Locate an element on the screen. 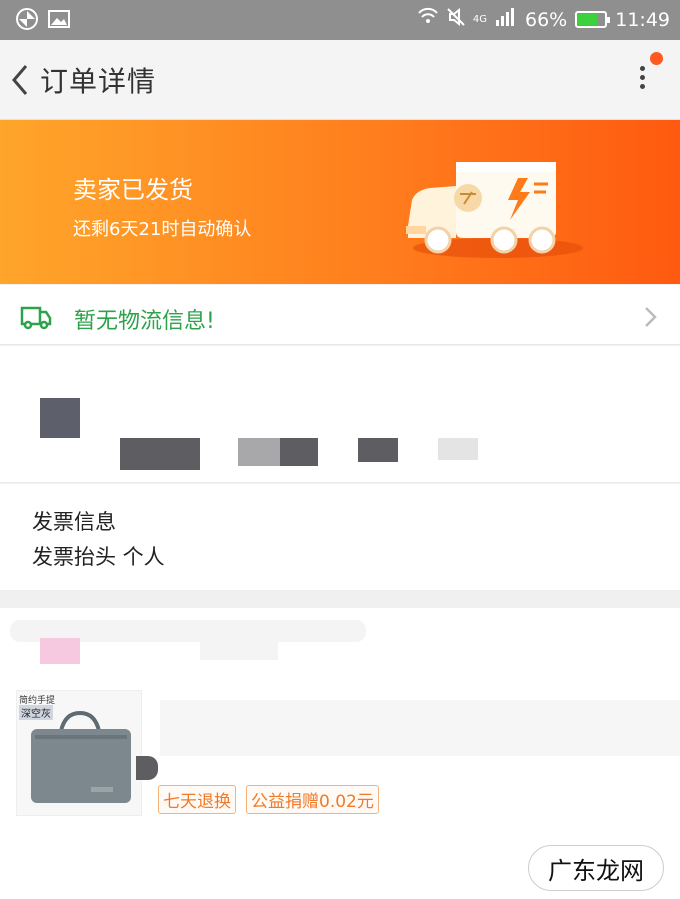  invoice-title: 发票信息 is located at coordinates (74, 522).